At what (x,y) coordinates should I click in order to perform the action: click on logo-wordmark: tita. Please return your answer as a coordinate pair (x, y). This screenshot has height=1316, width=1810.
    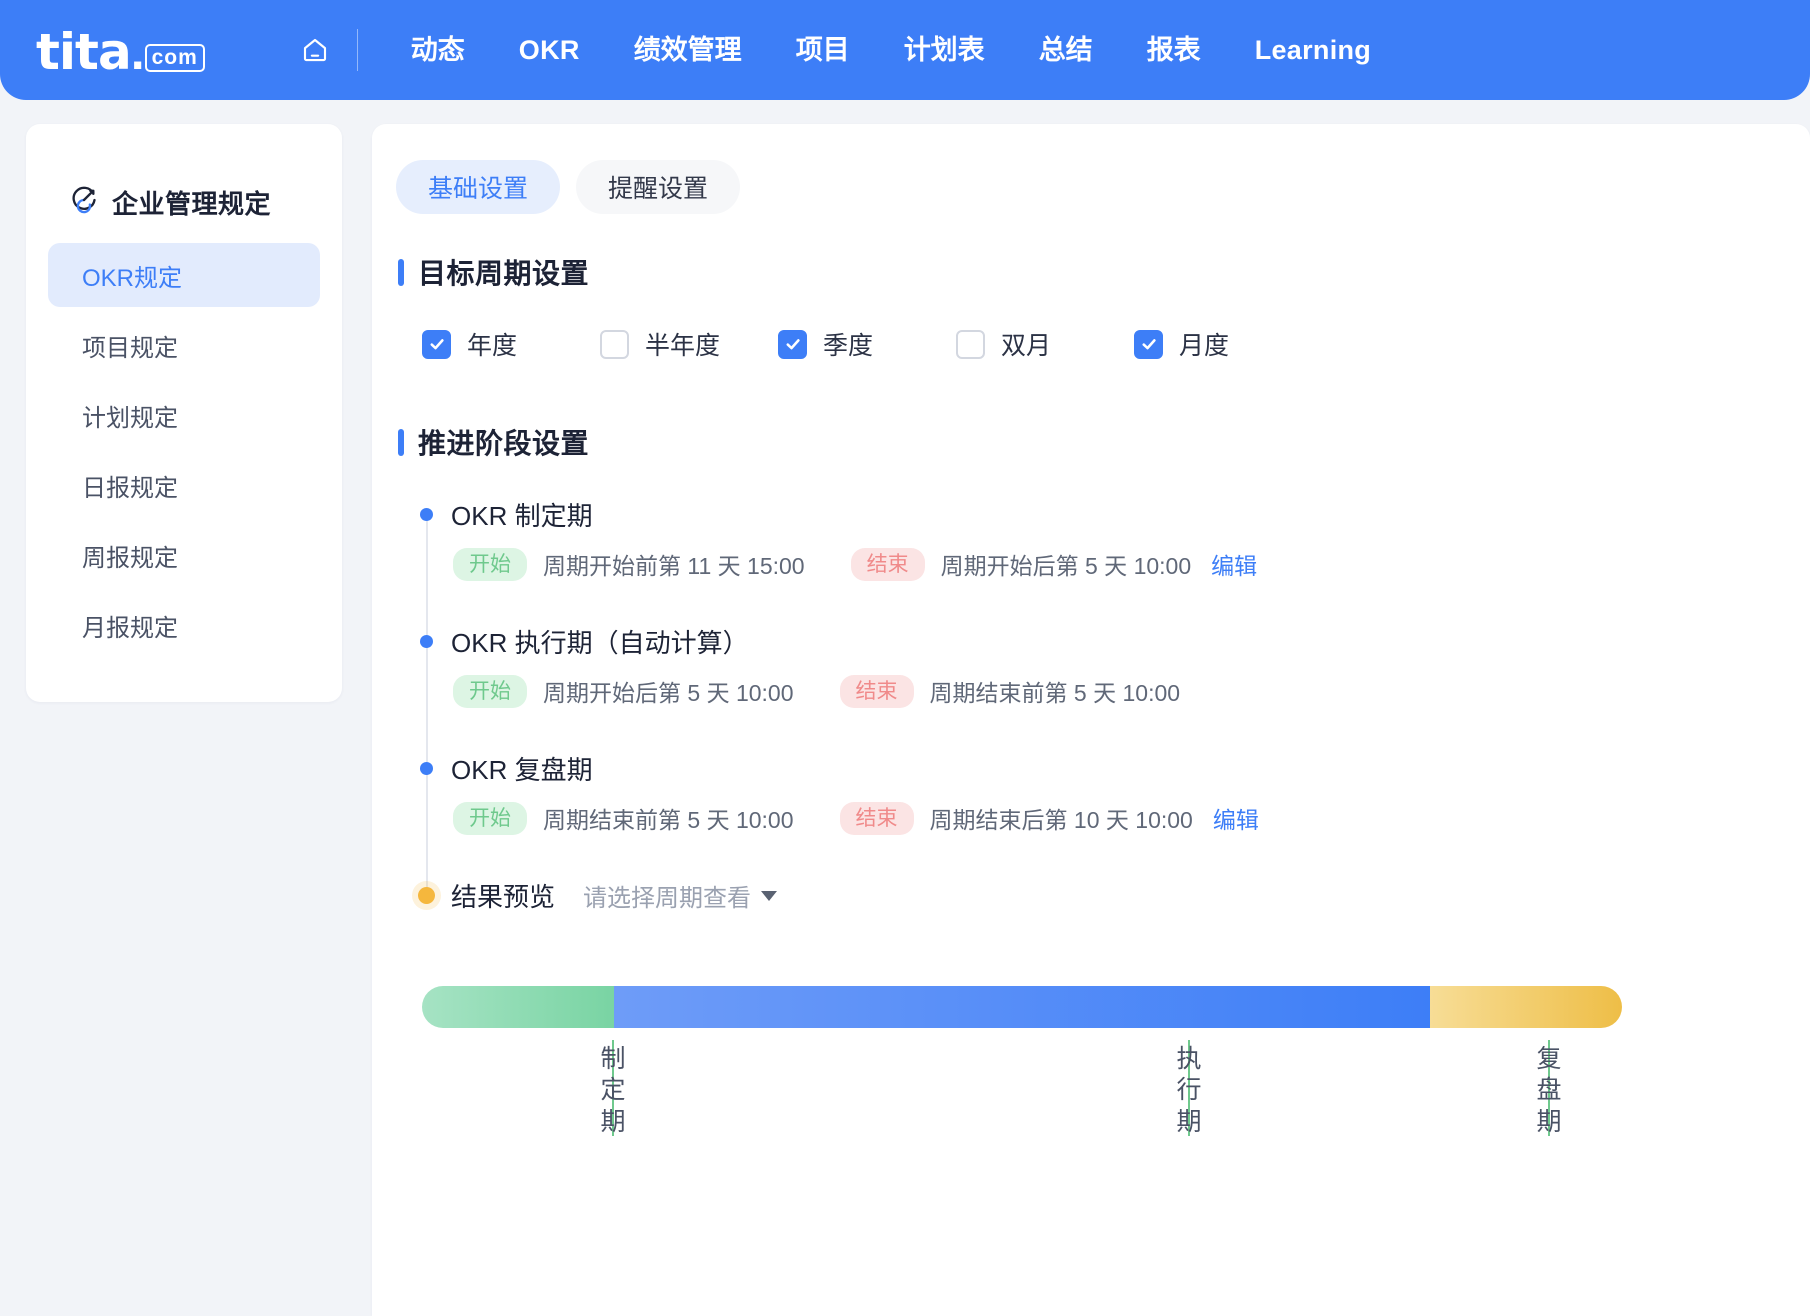
    Looking at the image, I should click on (84, 52).